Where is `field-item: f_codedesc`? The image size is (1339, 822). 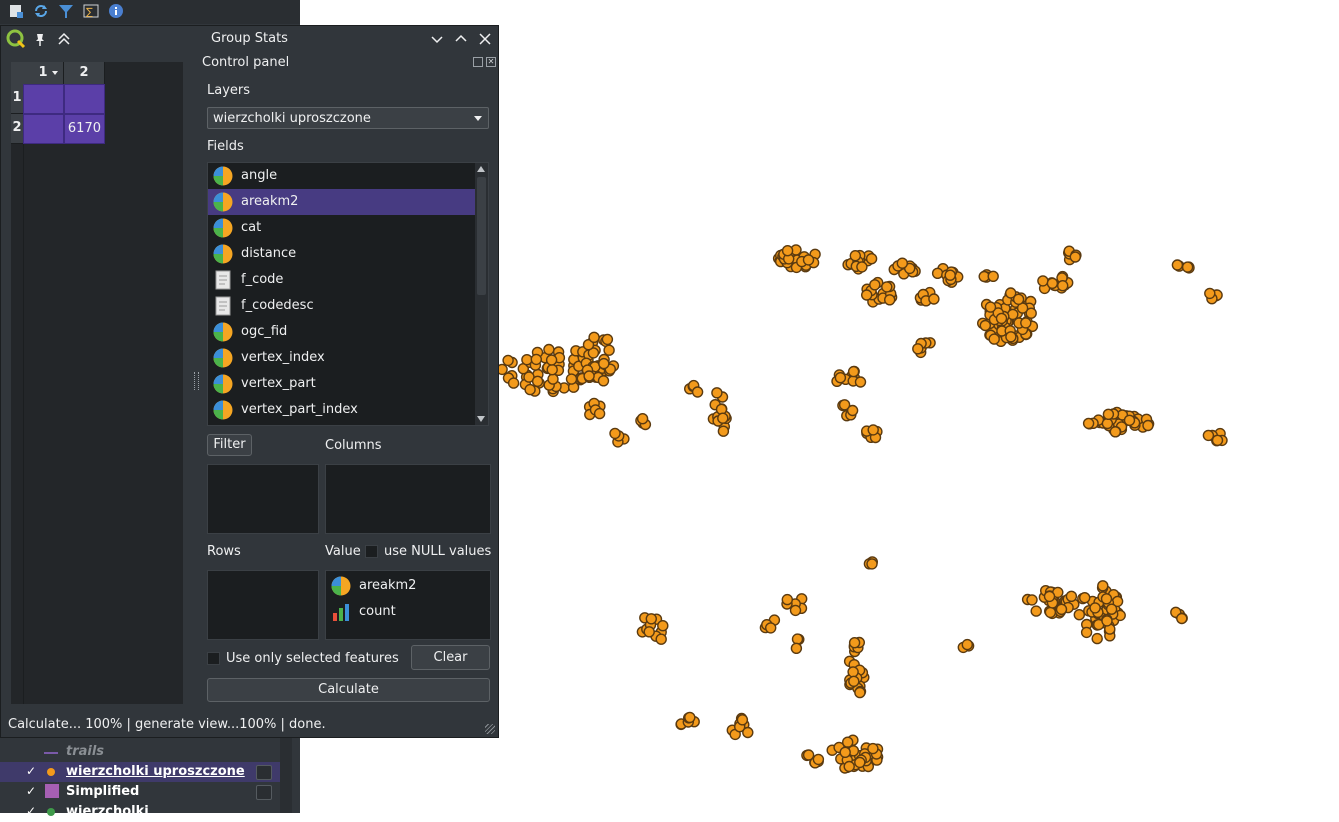
field-item: f_codedesc is located at coordinates (342, 306).